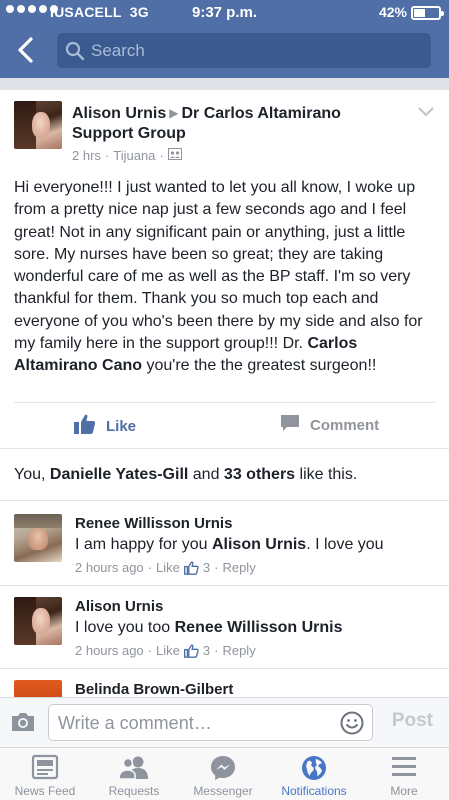  I want to click on post-time: 2 hrs, so click(86, 155).